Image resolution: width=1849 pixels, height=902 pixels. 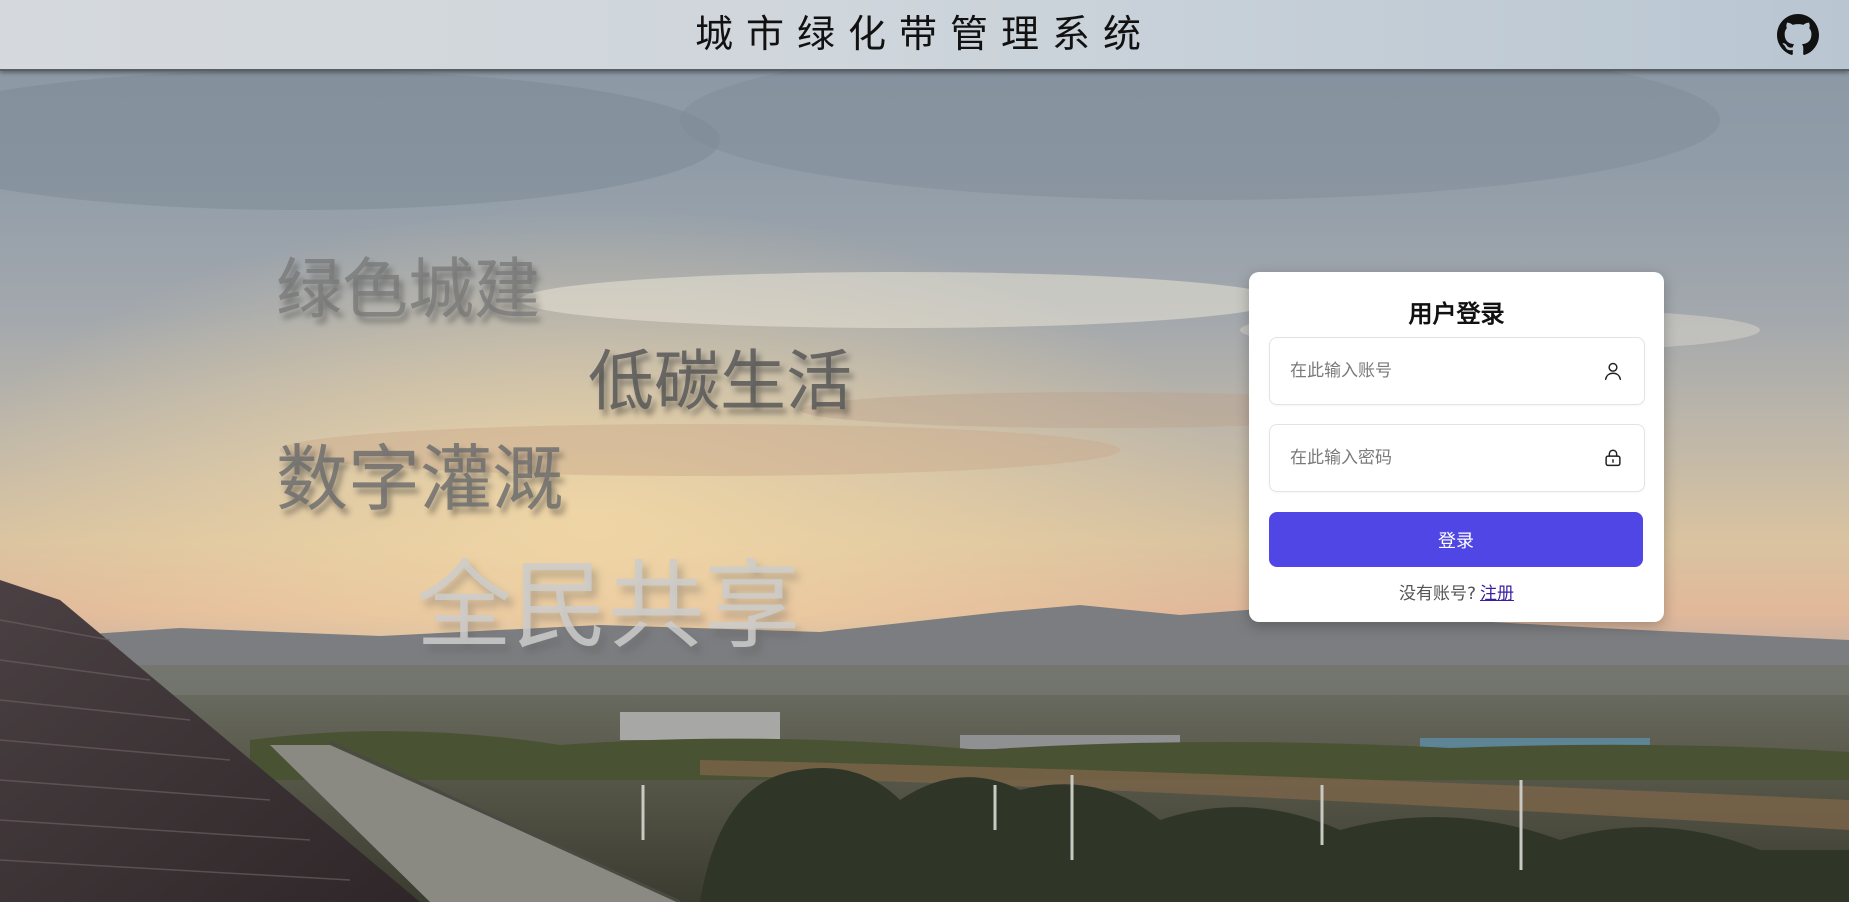 What do you see at coordinates (720, 381) in the screenshot?
I see `slogan-low-carbon: 低碳生活` at bounding box center [720, 381].